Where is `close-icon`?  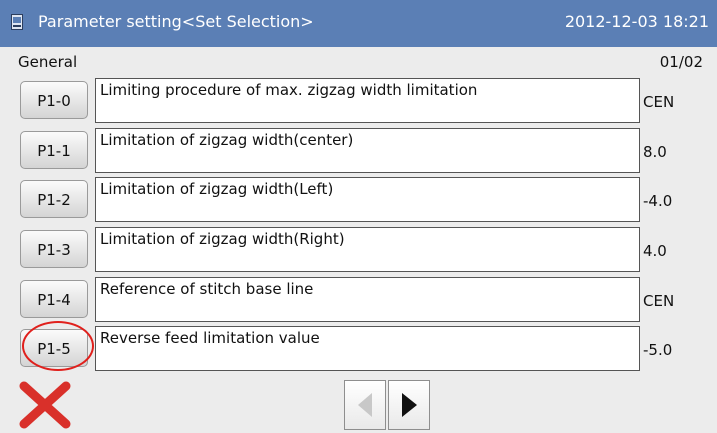
close-icon is located at coordinates (45, 405).